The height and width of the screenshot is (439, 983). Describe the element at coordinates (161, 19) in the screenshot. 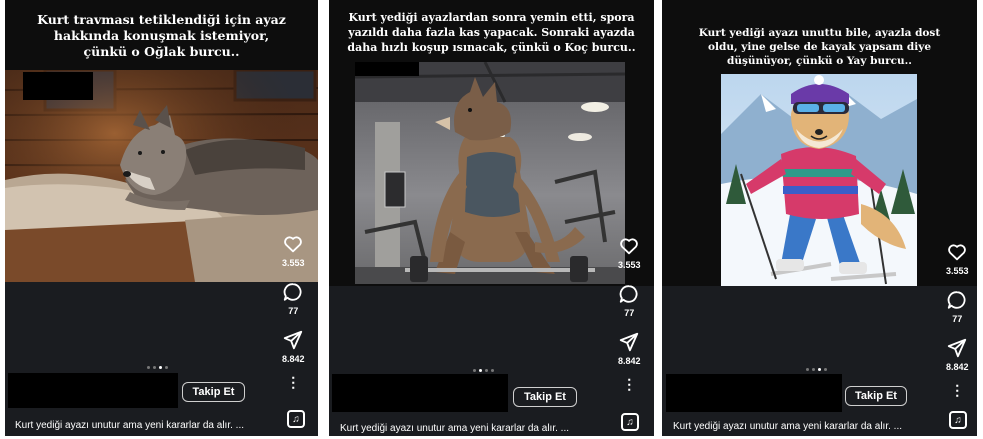

I see `caption-line: Kurt travması tetiklendiği için ayaz` at that location.